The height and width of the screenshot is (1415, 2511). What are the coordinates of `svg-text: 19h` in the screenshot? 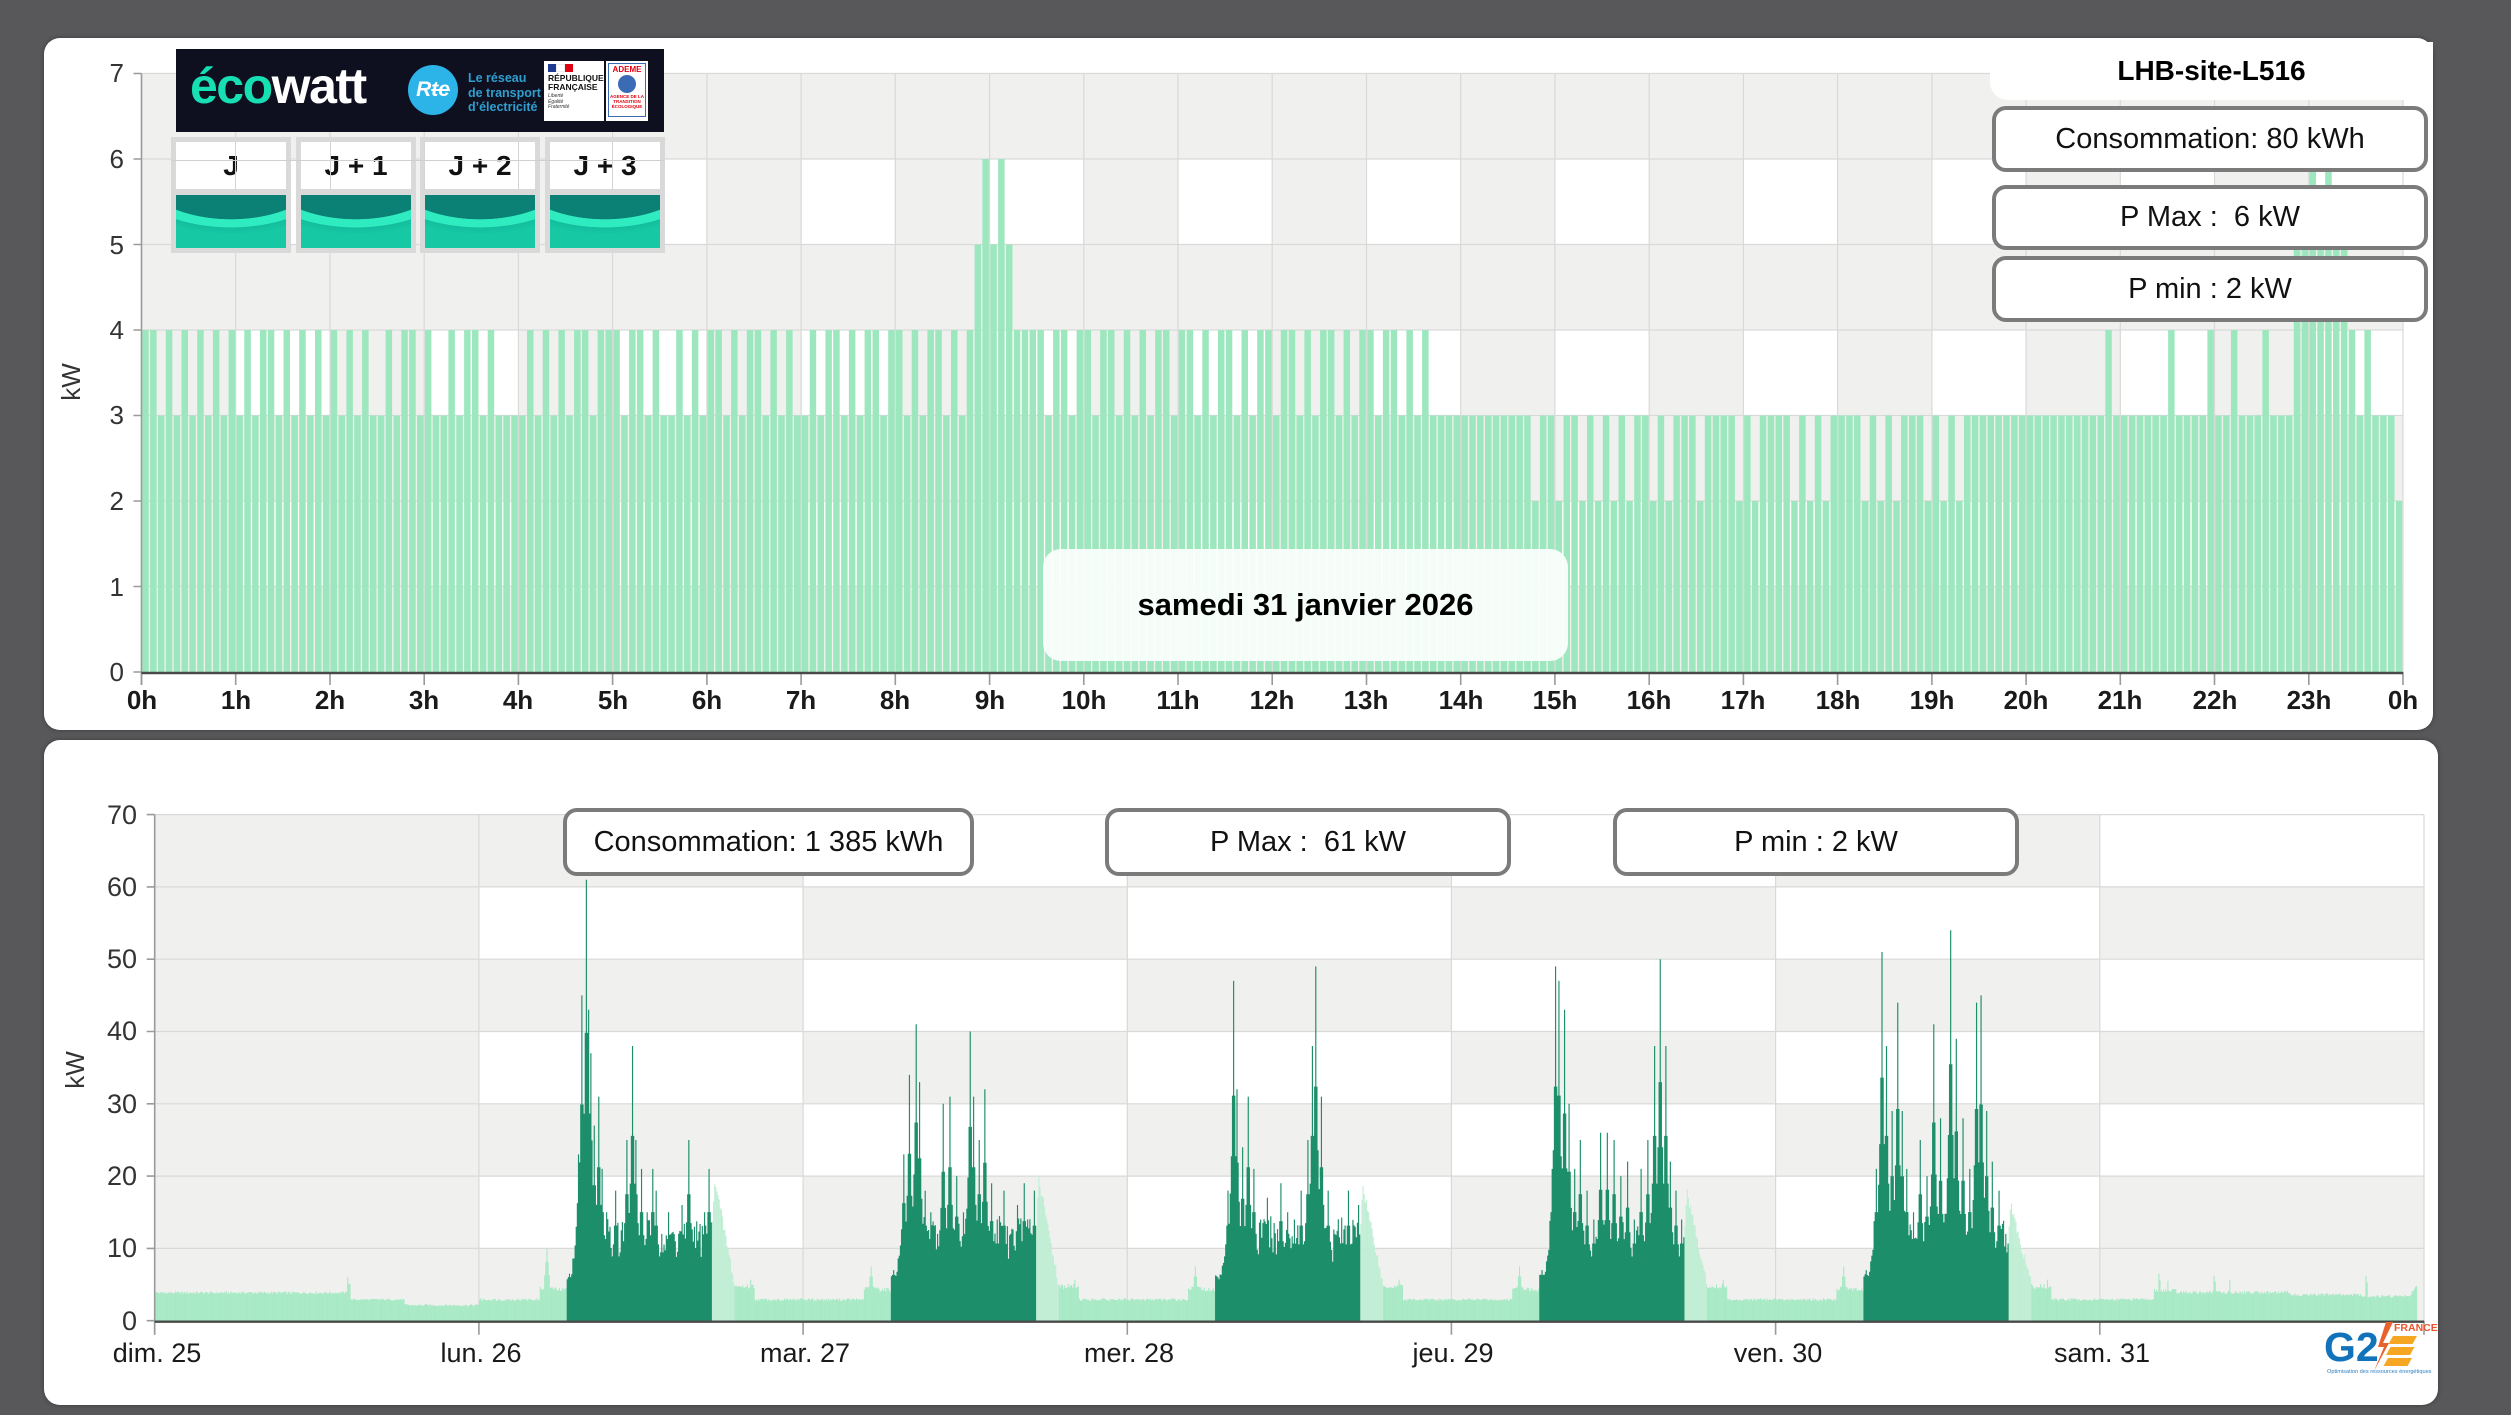 It's located at (1932, 700).